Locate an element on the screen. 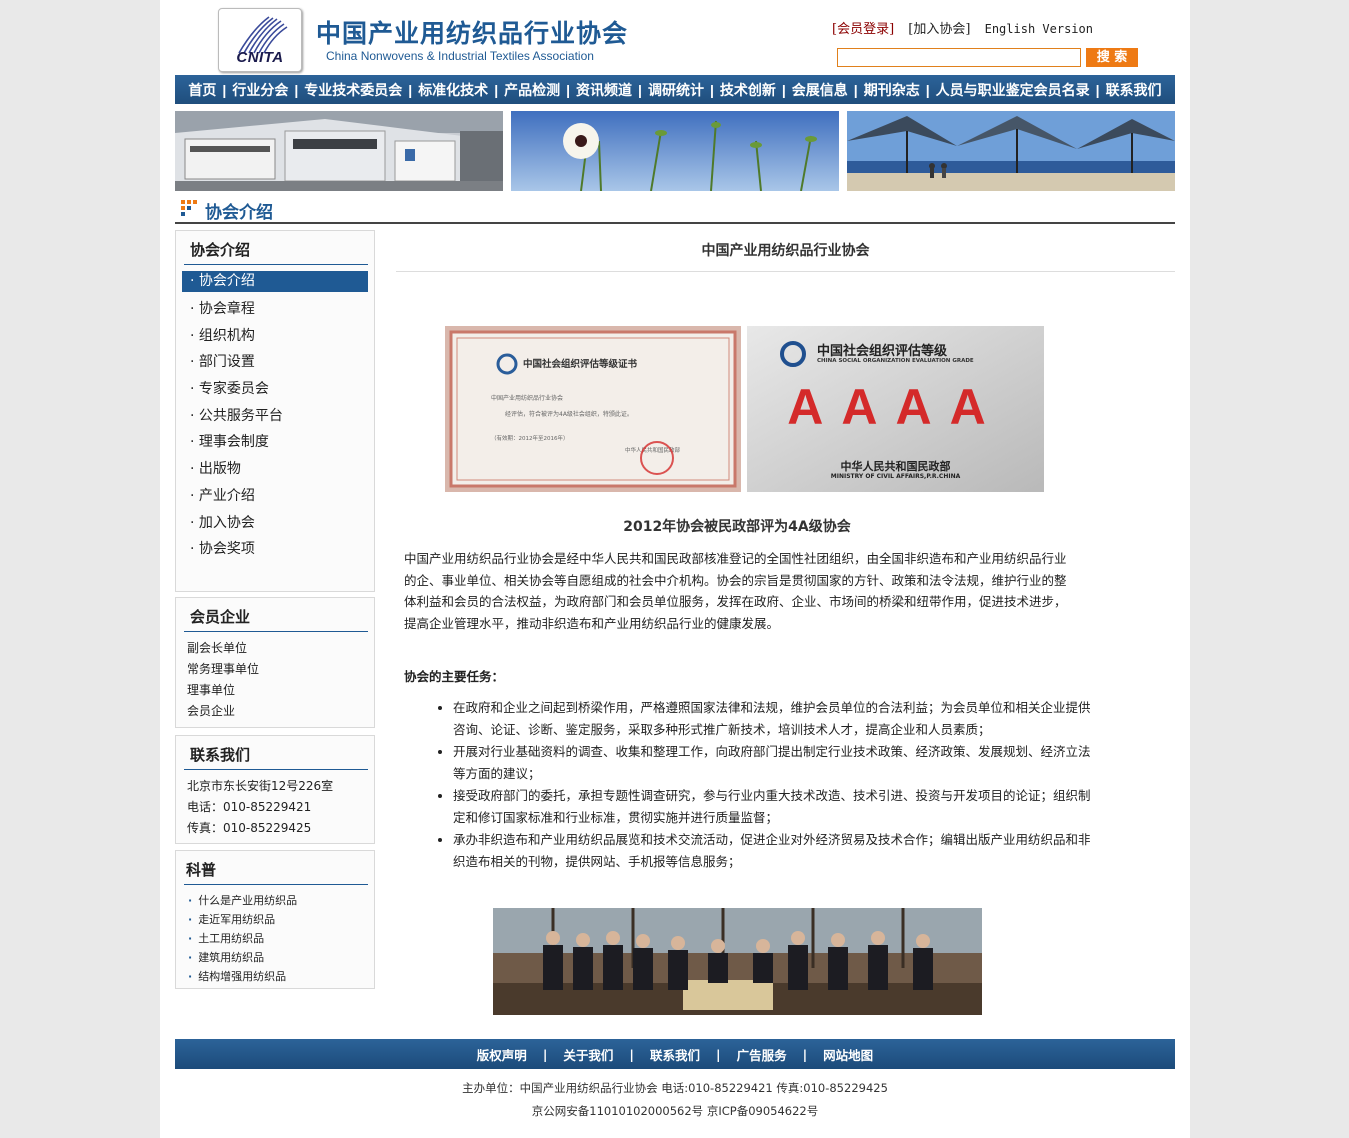  banner-image-cotton-flower is located at coordinates (675, 151).